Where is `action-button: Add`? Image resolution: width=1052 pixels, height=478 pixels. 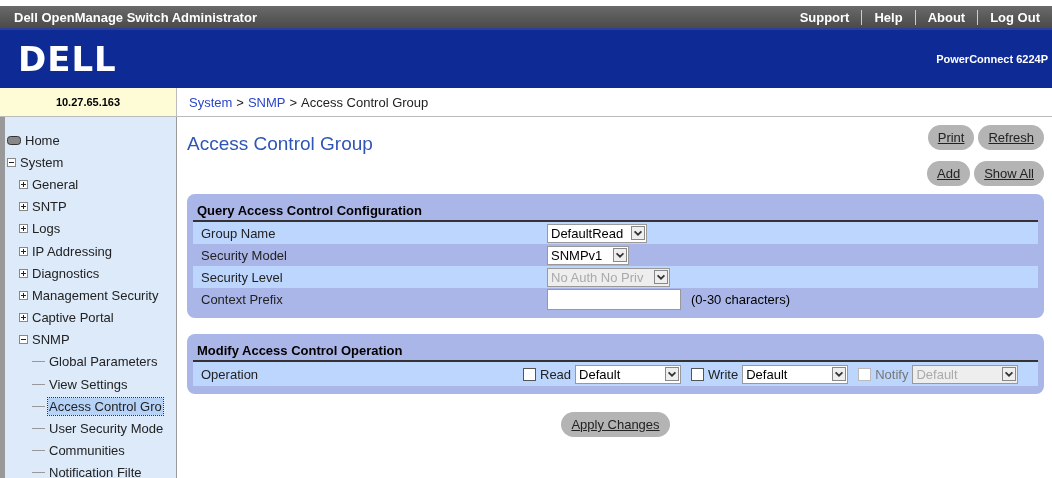
action-button: Add is located at coordinates (949, 173).